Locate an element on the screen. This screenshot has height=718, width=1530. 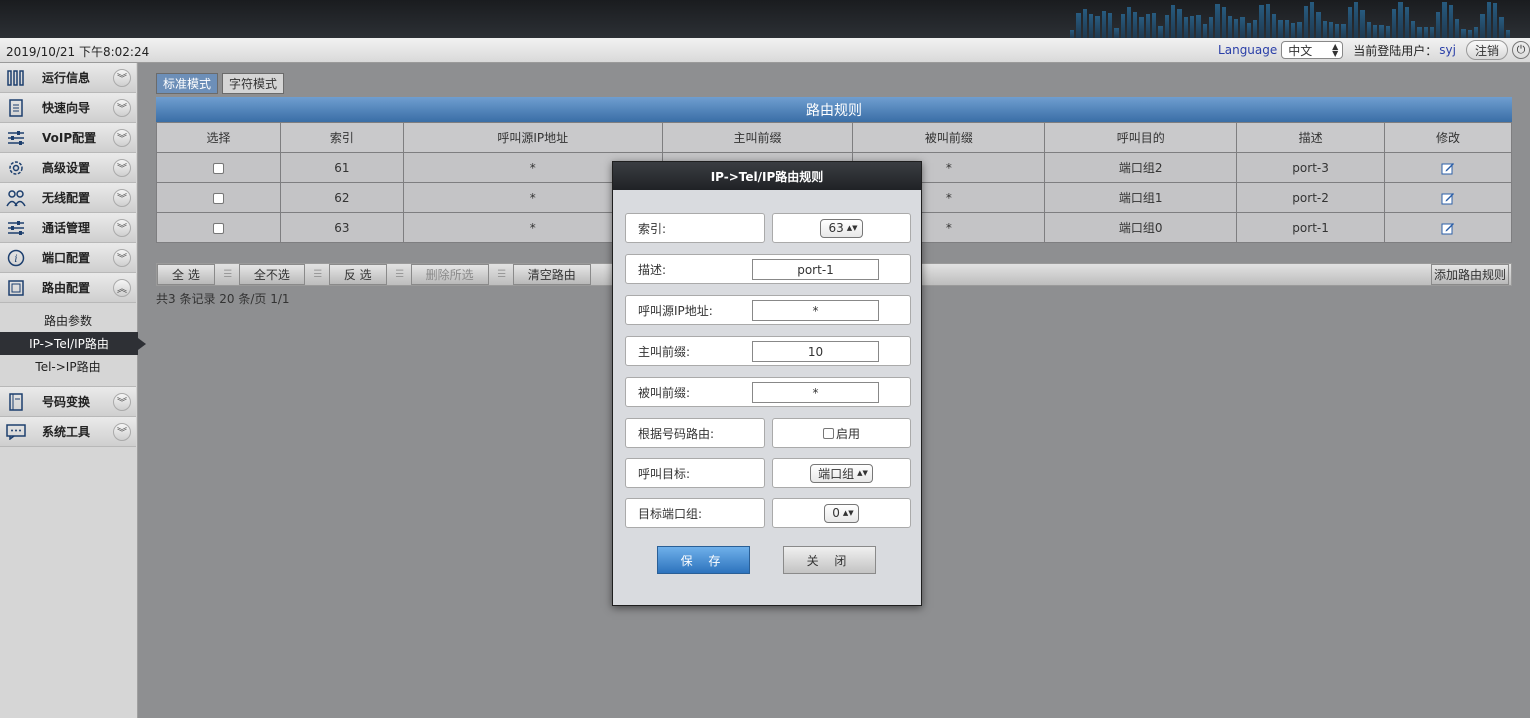
port-group-value: 0 is located at coordinates (836, 513).